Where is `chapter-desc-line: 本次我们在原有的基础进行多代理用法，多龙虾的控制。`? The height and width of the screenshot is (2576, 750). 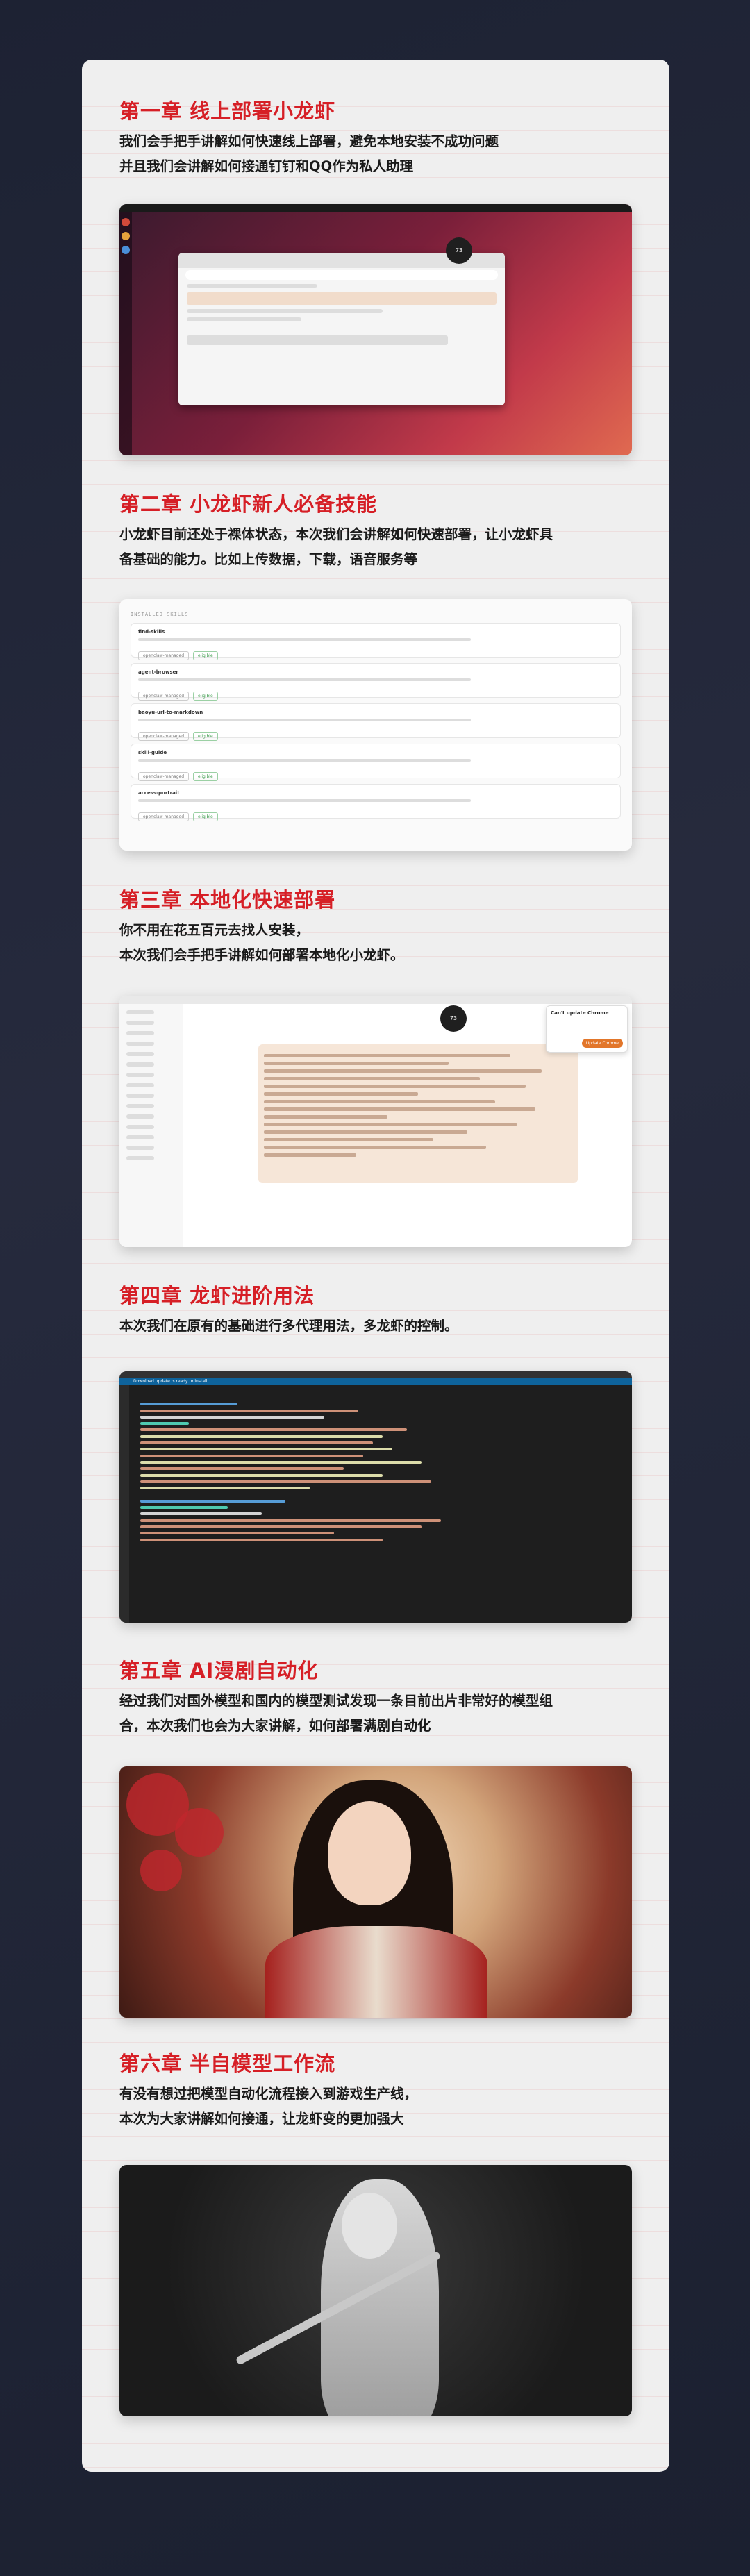 chapter-desc-line: 本次我们在原有的基础进行多代理用法，多龙虾的控制。 is located at coordinates (288, 1326).